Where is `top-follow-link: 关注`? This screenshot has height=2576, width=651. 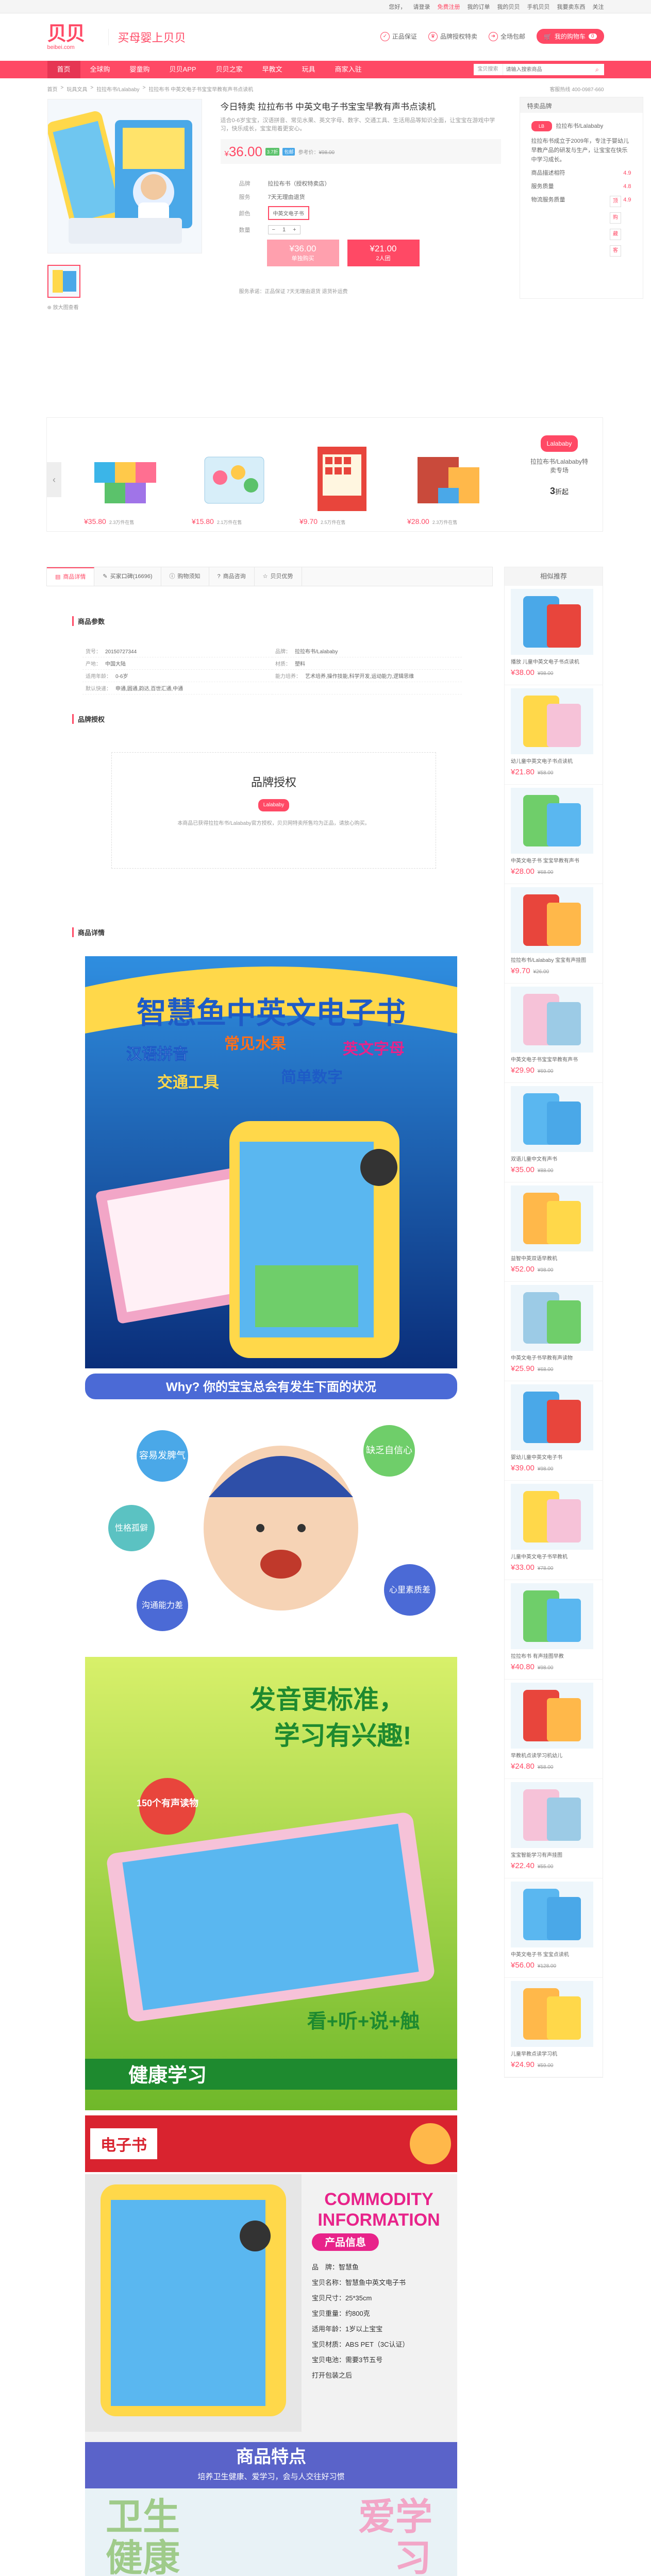 top-follow-link: 关注 is located at coordinates (598, 7).